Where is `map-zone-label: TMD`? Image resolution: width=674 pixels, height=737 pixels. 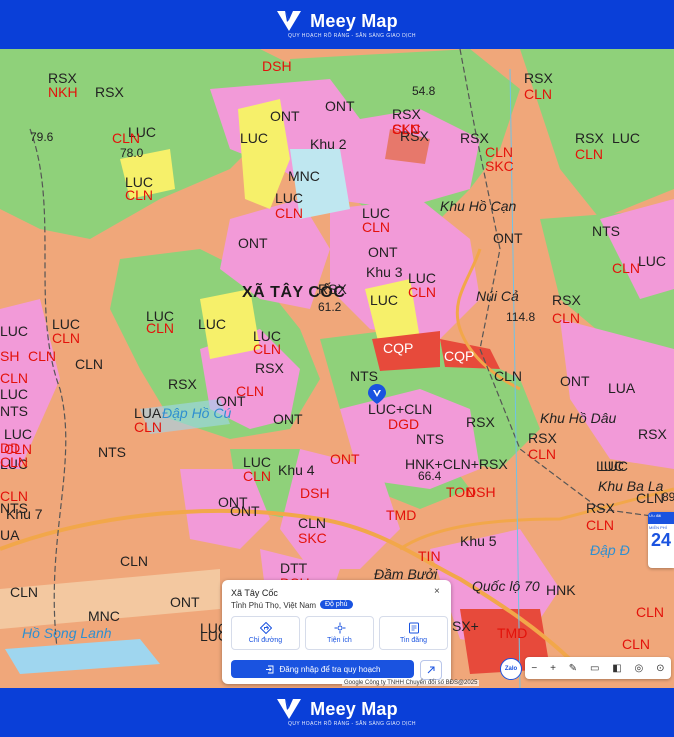
map-zone-label: TMD is located at coordinates (512, 633).